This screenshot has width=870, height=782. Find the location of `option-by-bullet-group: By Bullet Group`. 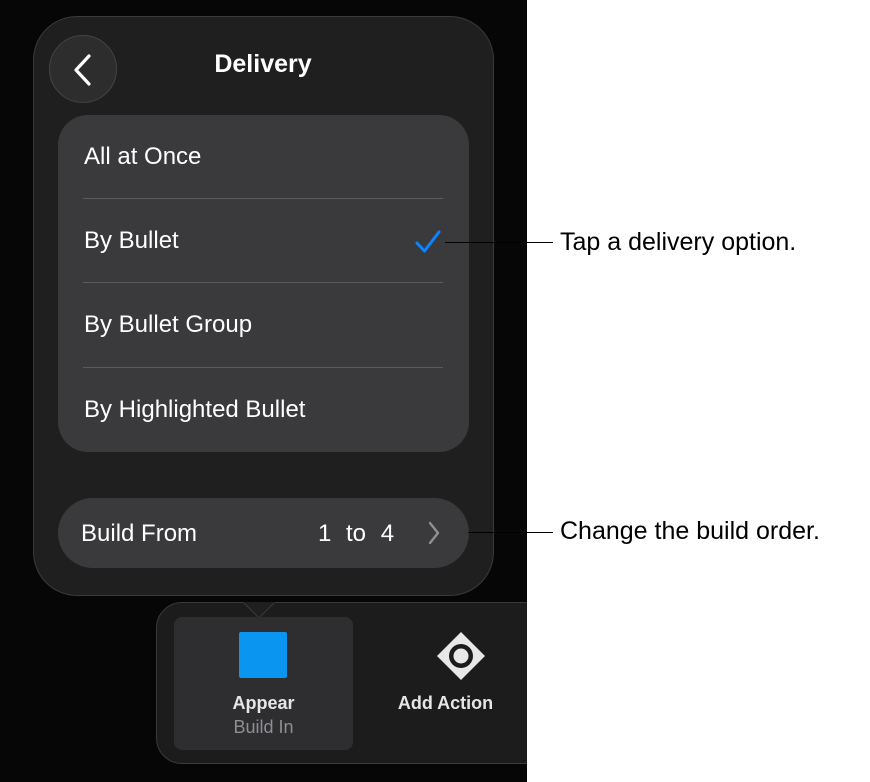

option-by-bullet-group: By Bullet Group is located at coordinates (263, 325).